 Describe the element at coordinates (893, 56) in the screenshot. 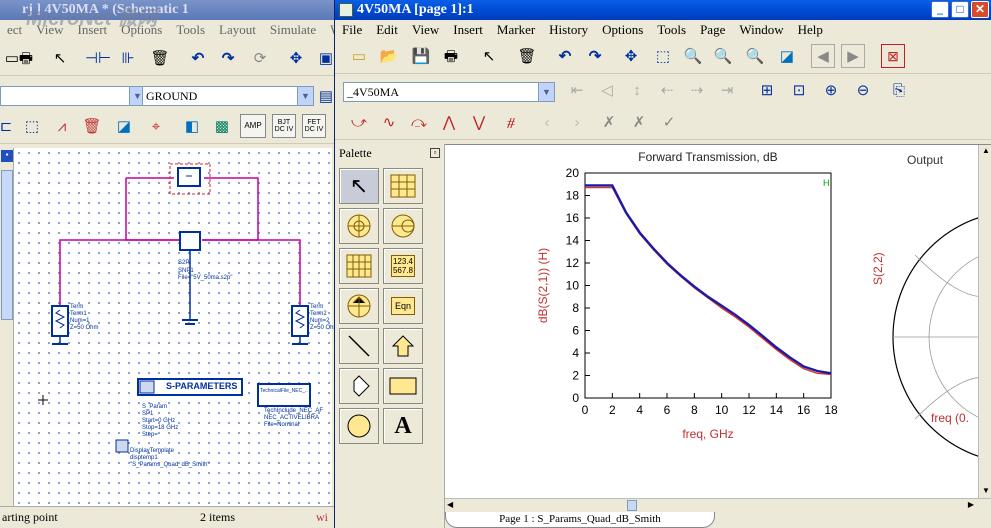

I see `stop-icon: ⊠` at that location.